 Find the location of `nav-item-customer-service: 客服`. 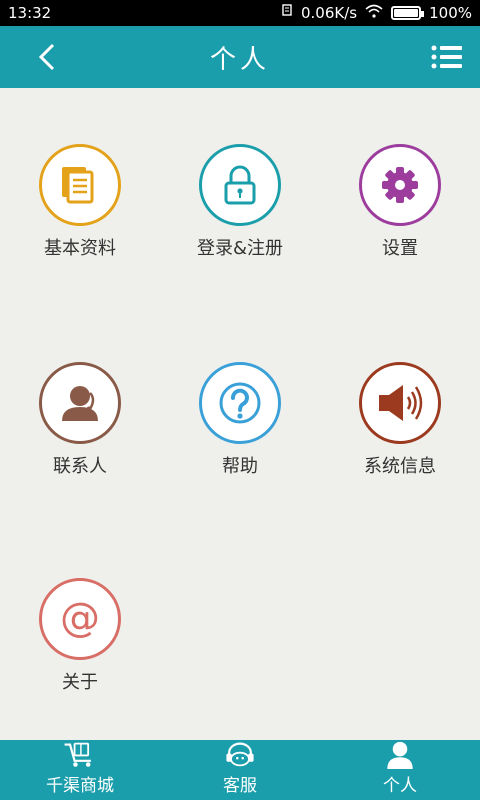

nav-item-customer-service: 客服 is located at coordinates (240, 770).